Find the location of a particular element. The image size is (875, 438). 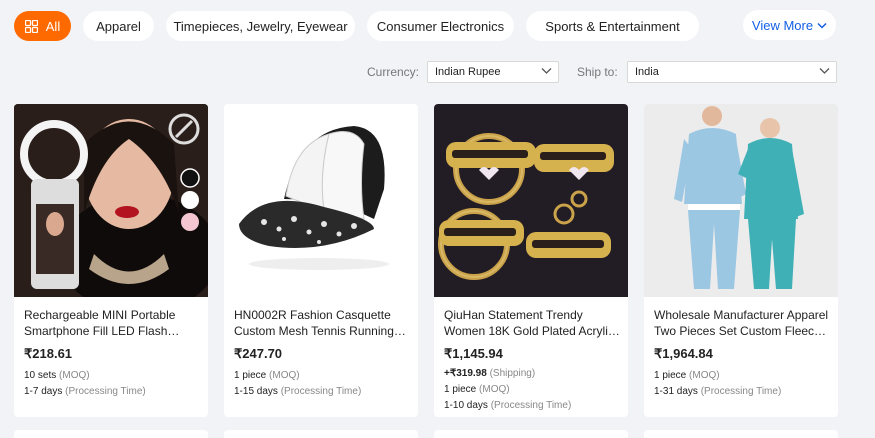

category-electronics-button: Consumer Electronics is located at coordinates (440, 26).